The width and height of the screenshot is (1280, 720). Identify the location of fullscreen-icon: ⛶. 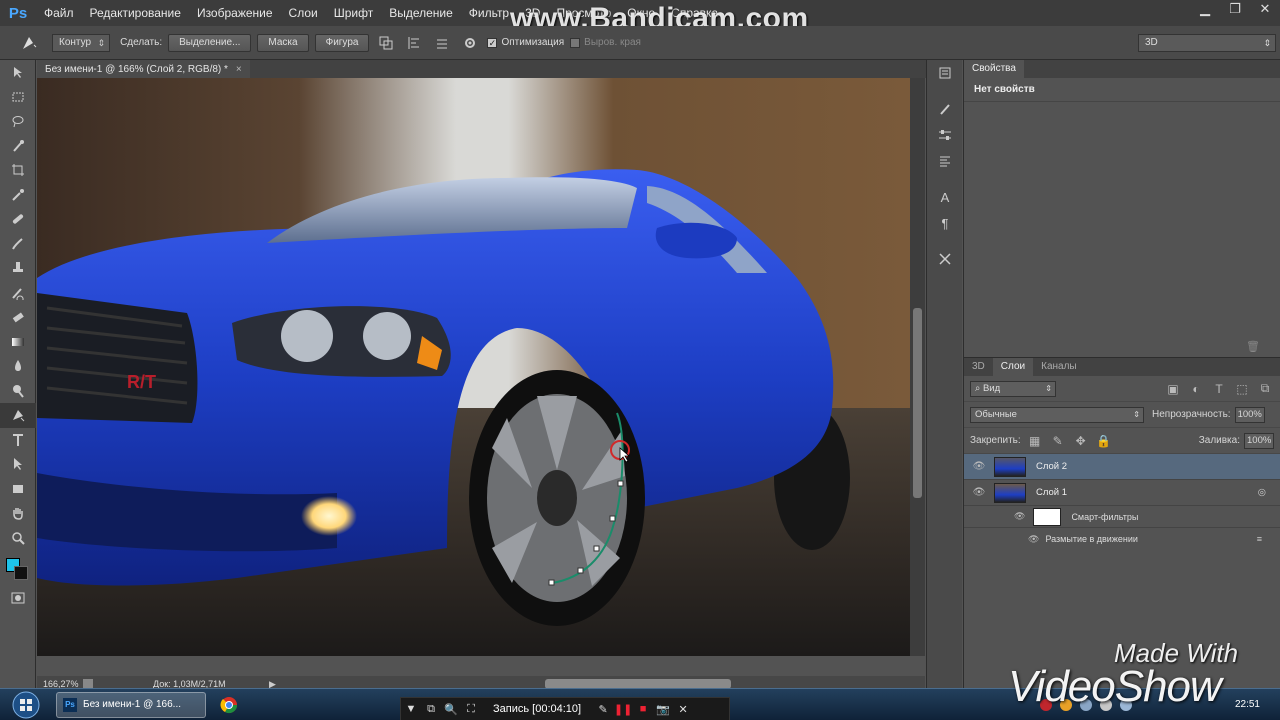
(471, 709).